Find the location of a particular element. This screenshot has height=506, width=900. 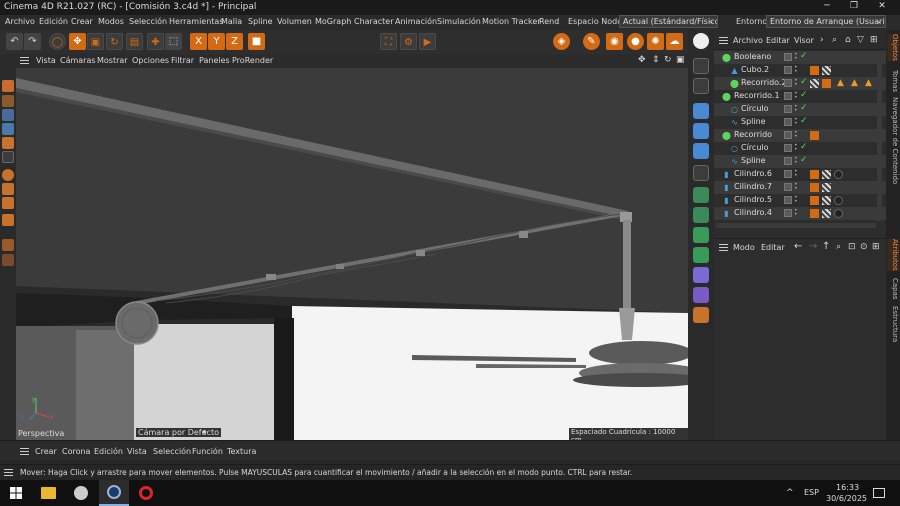

render-view-icon: ▶ is located at coordinates (427, 41).